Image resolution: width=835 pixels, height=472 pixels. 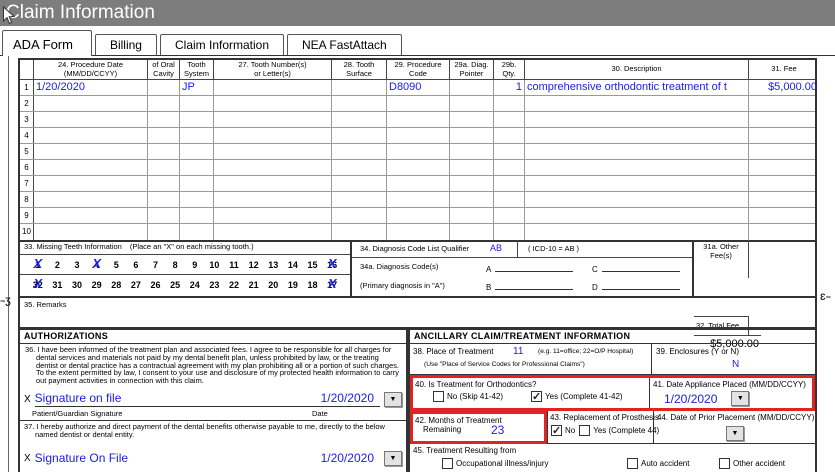 I want to click on cell-date: 1/20/2020, so click(x=91, y=87).